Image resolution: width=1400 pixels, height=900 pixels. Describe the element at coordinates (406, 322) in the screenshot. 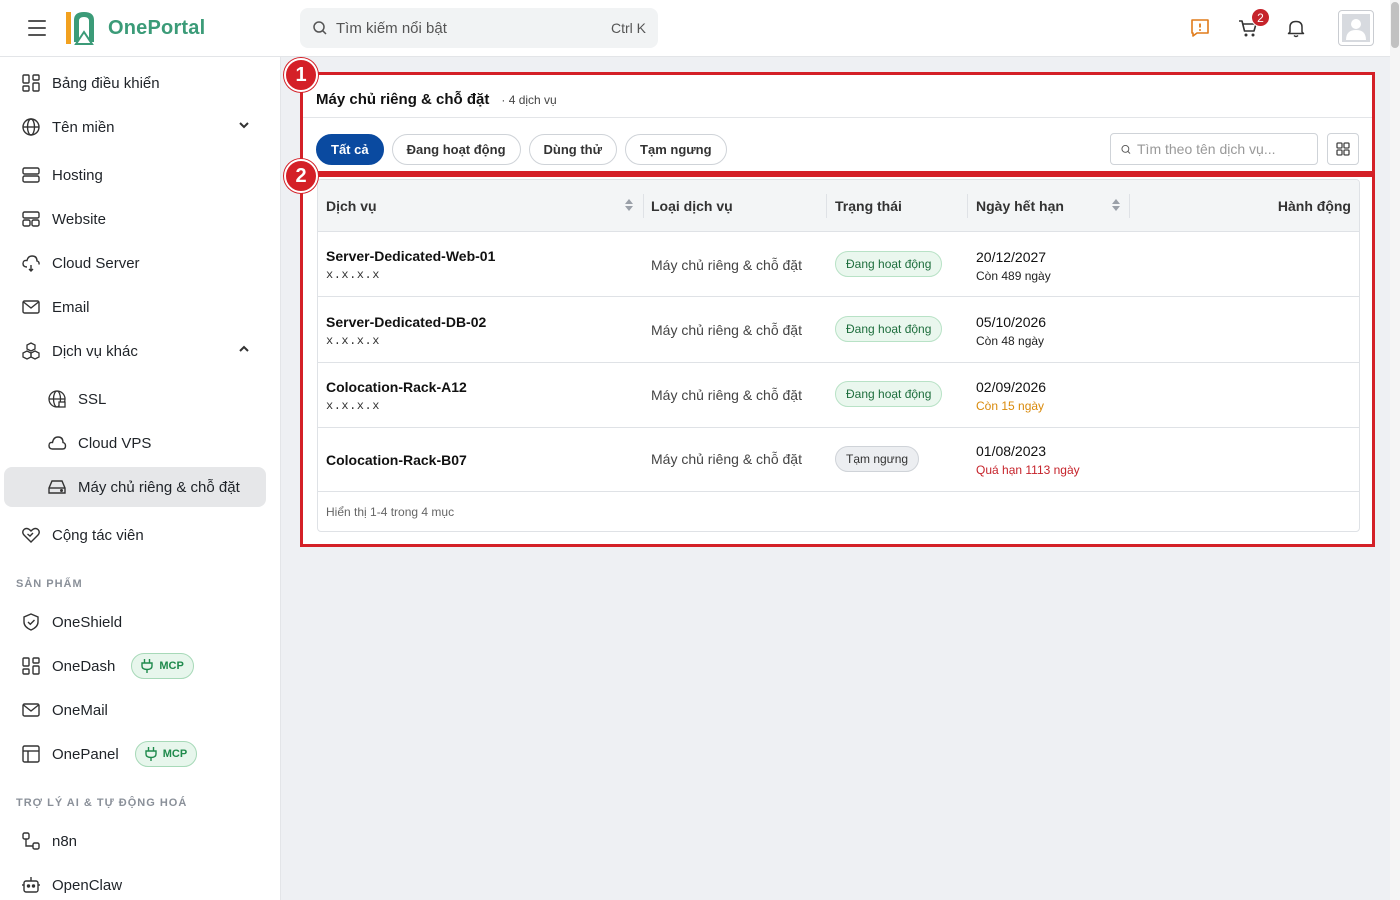

I see `service-name: Server-Dedicated-DB-02` at that location.